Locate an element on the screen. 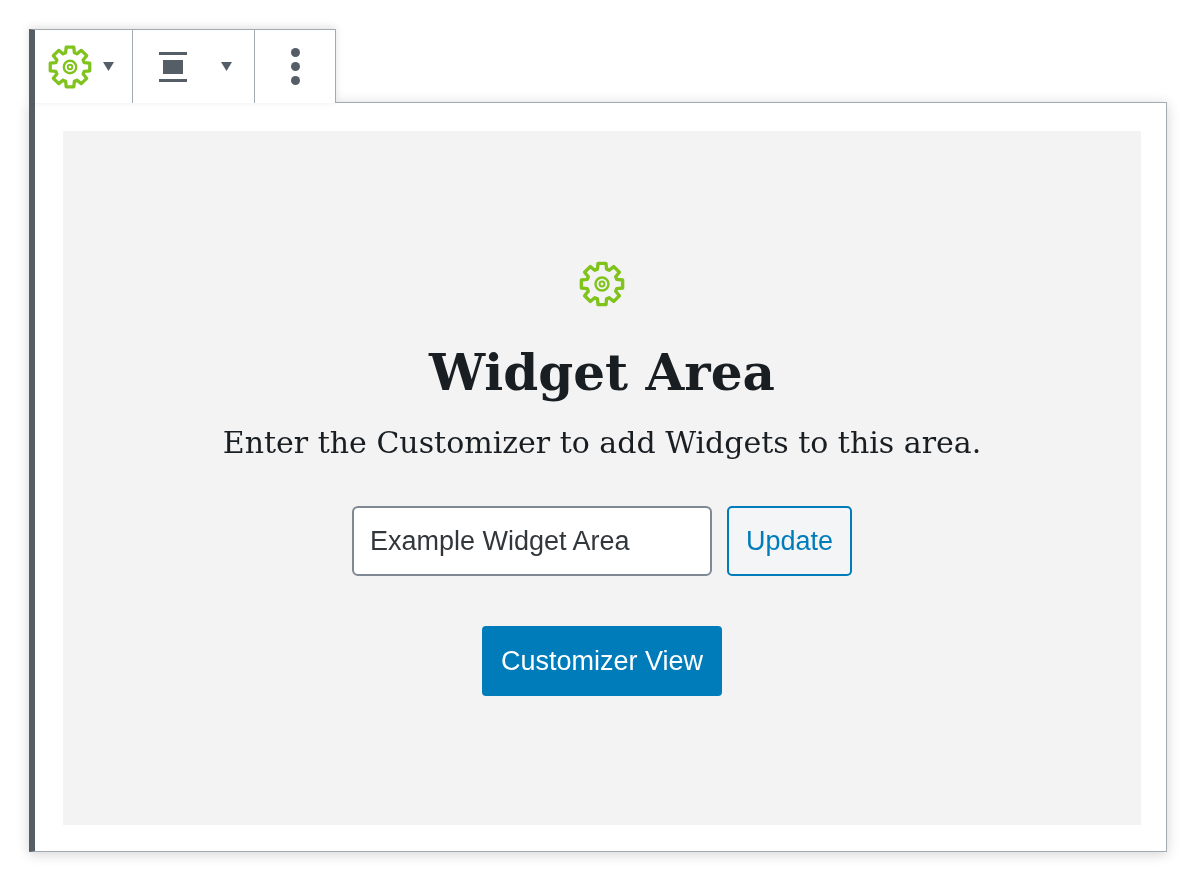 This screenshot has height=880, width=1200. input-field: Example Widget Area is located at coordinates (531, 541).